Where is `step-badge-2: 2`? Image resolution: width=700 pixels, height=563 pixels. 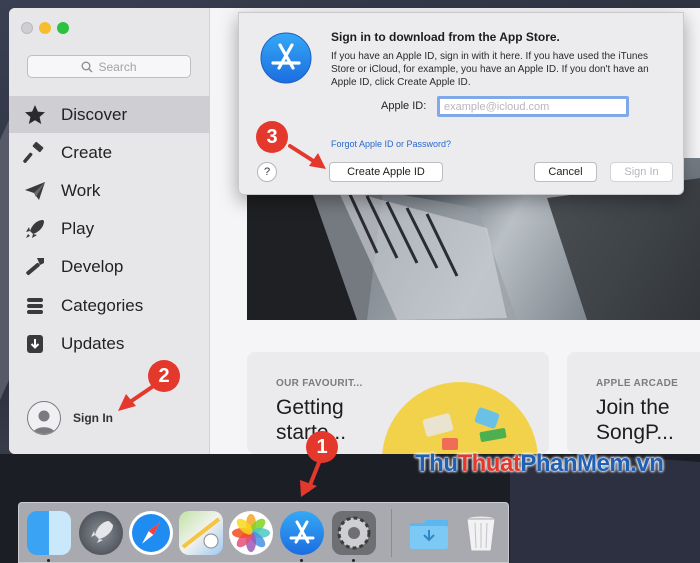 step-badge-2: 2 is located at coordinates (164, 376).